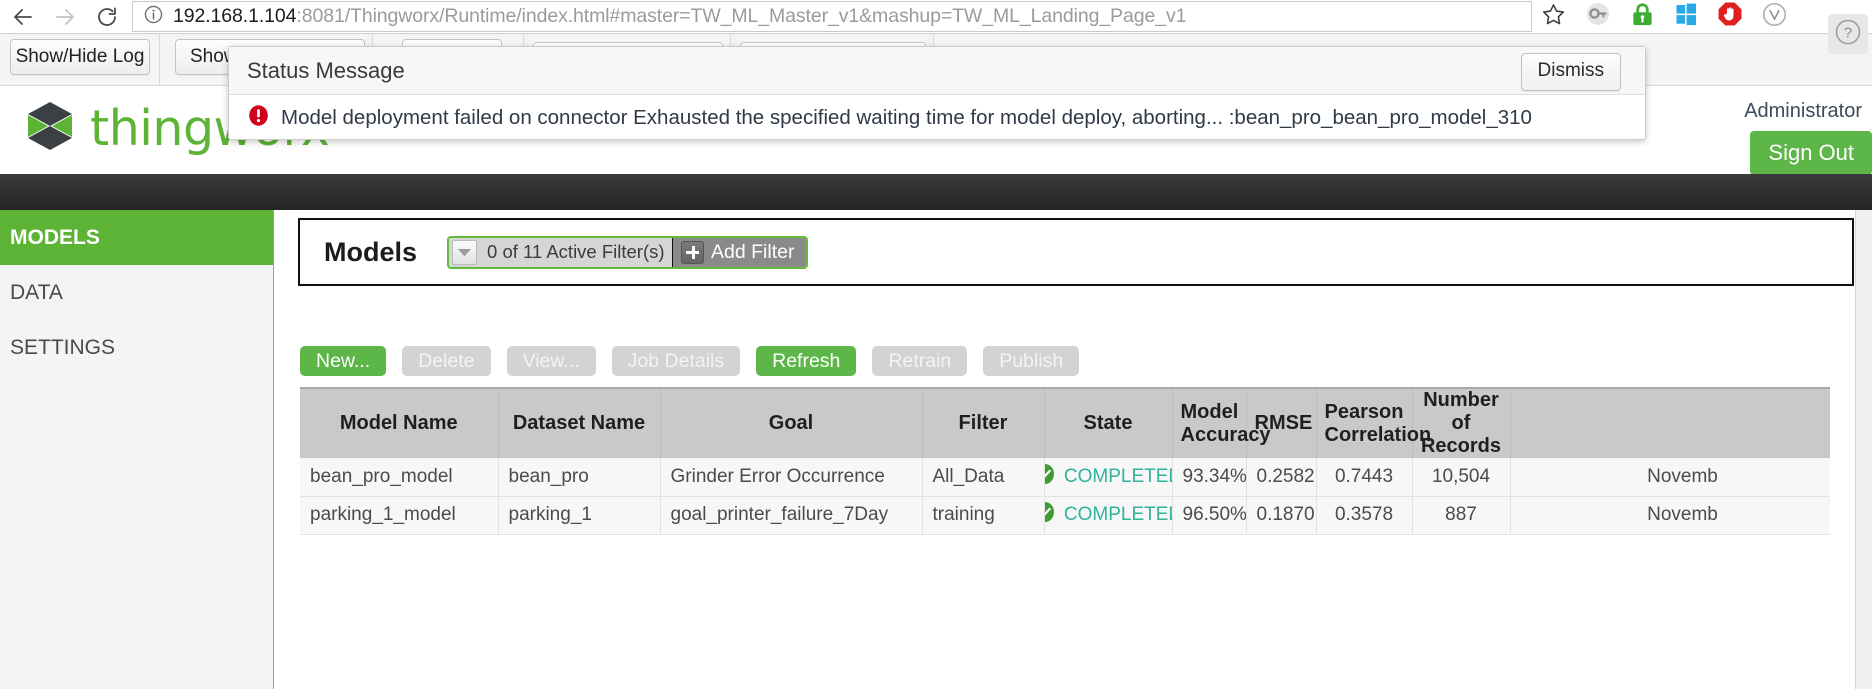 This screenshot has height=689, width=1872. What do you see at coordinates (80, 57) in the screenshot?
I see `show-hide-log-button: Show/Hide Log` at bounding box center [80, 57].